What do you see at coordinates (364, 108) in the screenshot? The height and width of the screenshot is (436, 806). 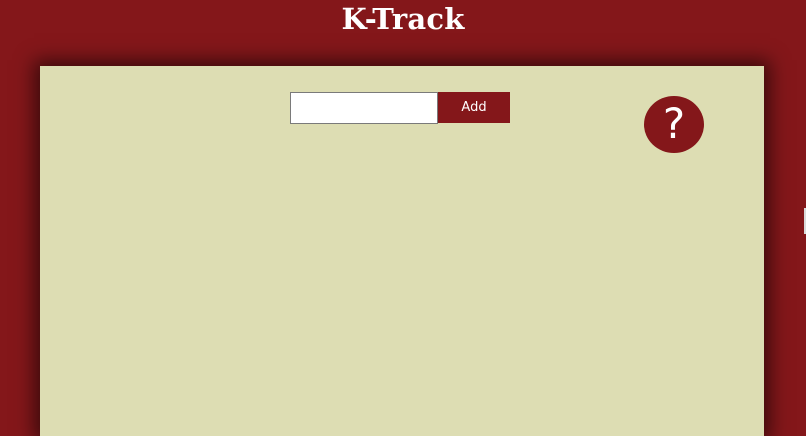 I see `add-item-input` at bounding box center [364, 108].